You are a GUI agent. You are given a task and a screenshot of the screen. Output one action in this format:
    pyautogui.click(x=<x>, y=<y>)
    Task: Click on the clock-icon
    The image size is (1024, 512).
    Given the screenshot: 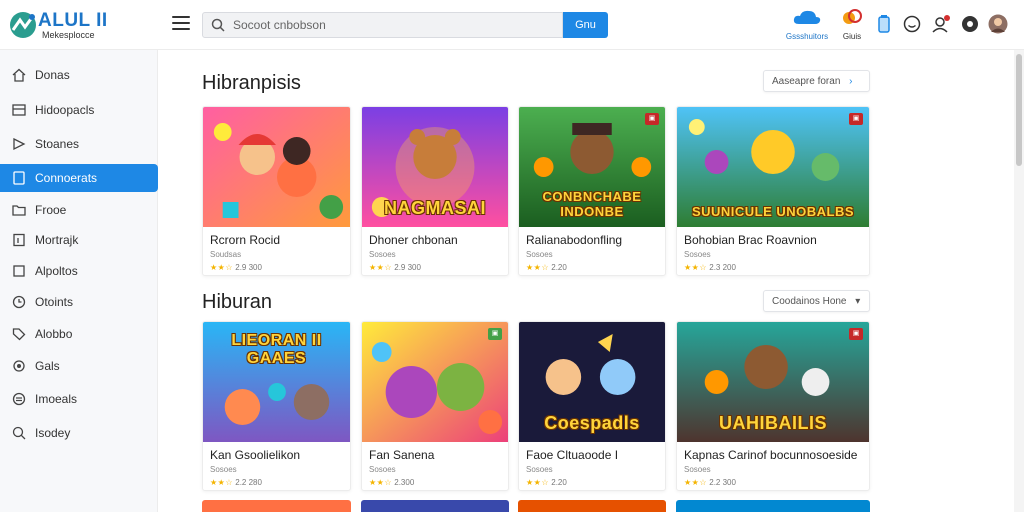 What is the action you would take?
    pyautogui.click(x=19, y=302)
    